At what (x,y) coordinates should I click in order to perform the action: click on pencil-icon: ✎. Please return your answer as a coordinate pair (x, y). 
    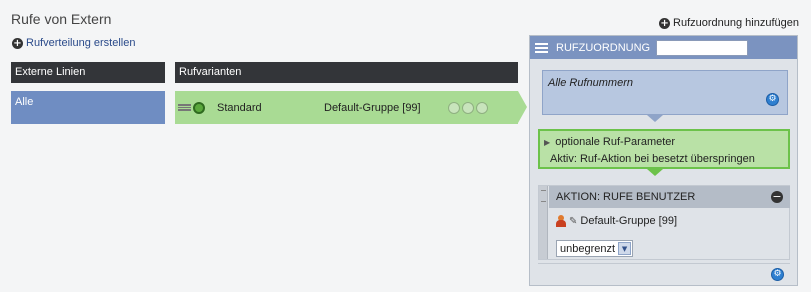
    Looking at the image, I should click on (573, 221).